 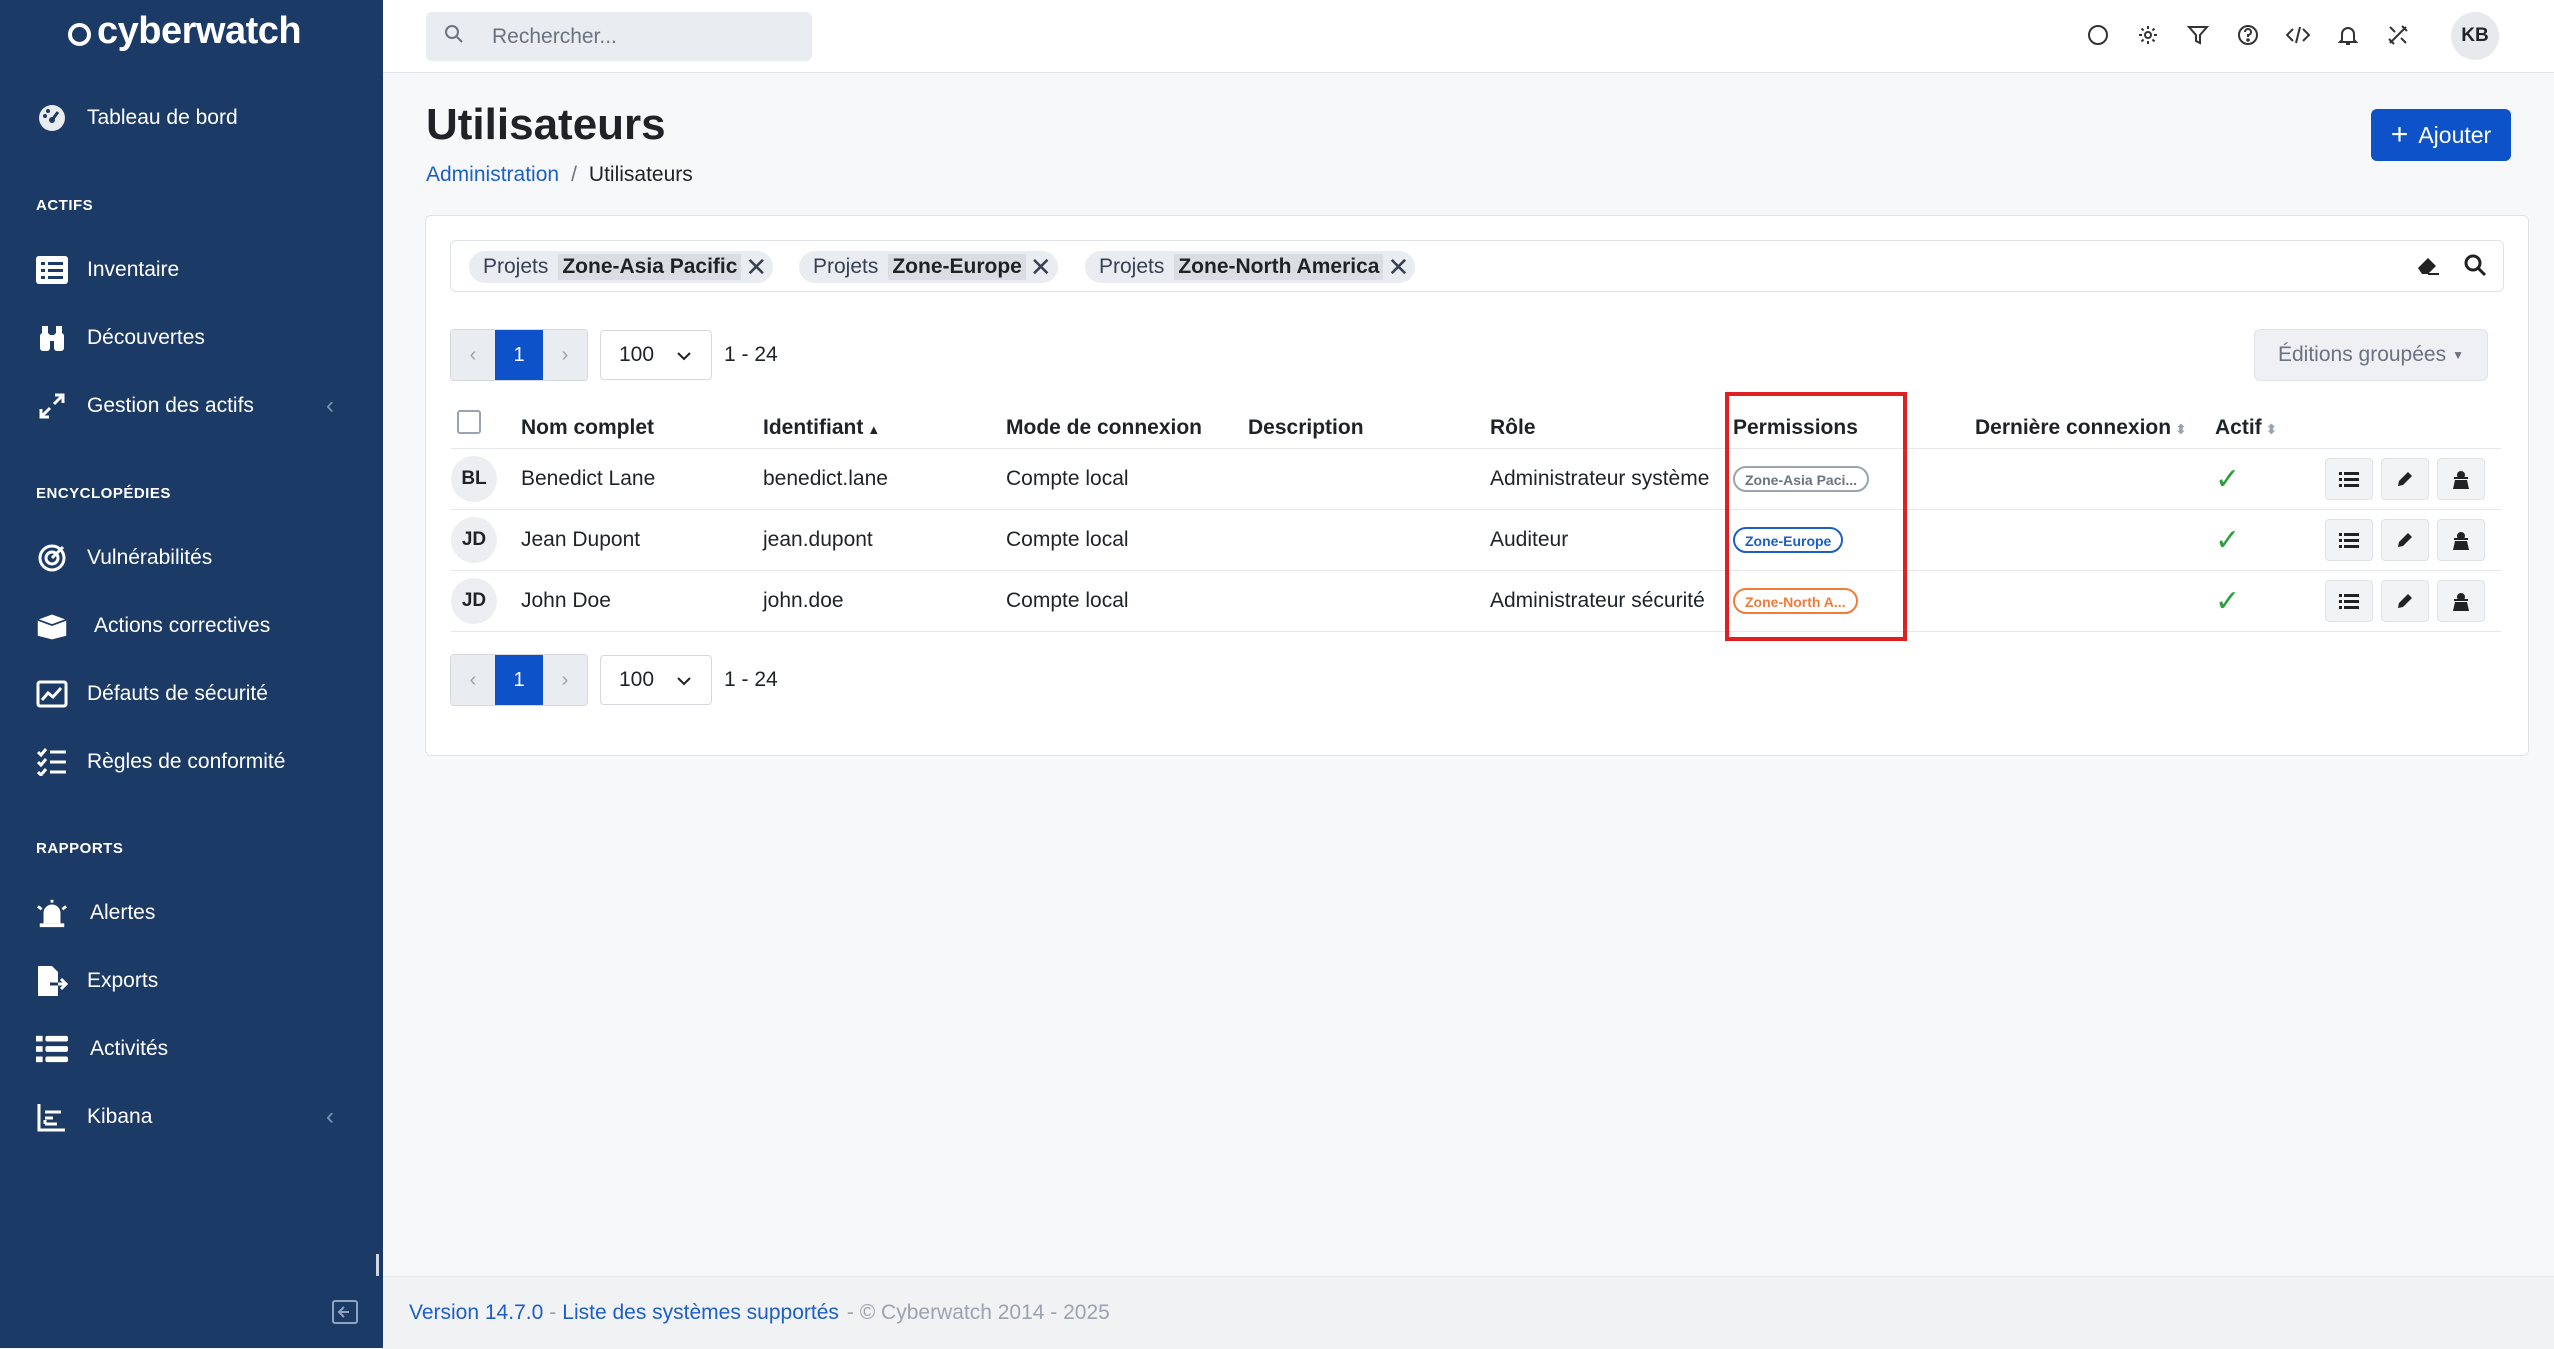 I want to click on cell-actions, so click(x=2413, y=479).